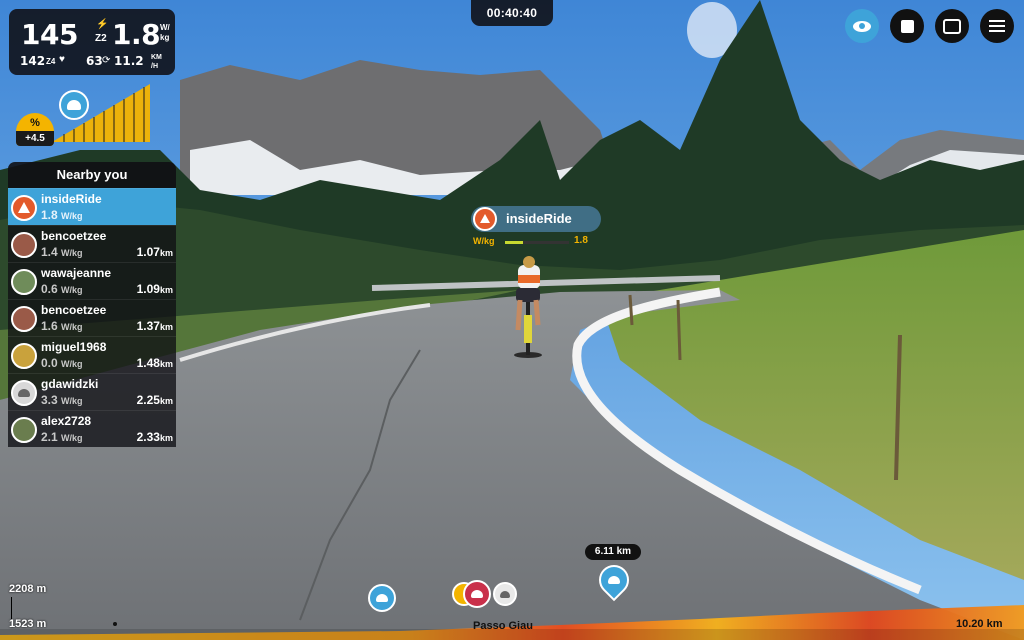 The image size is (1024, 640). Describe the element at coordinates (613, 552) in the screenshot. I see `marker-distance-badge: 6.11 km` at that location.